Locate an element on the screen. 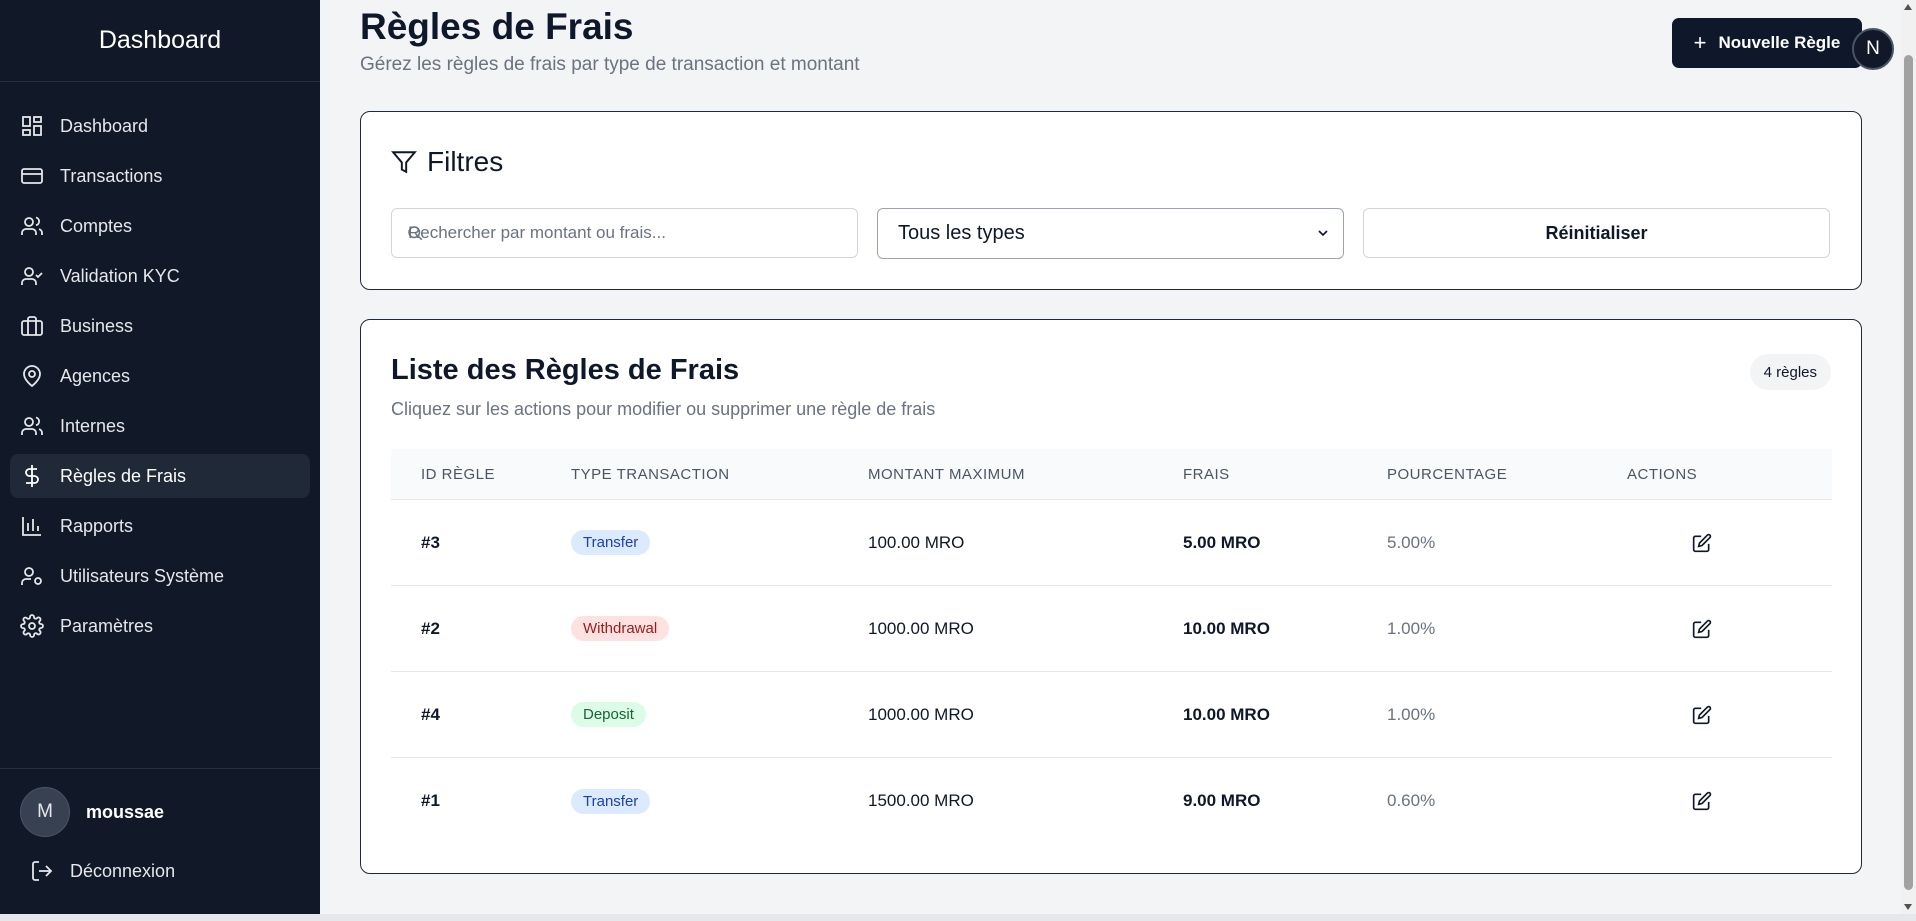 The image size is (1916, 921). percentage: 5.00% is located at coordinates (1411, 542).